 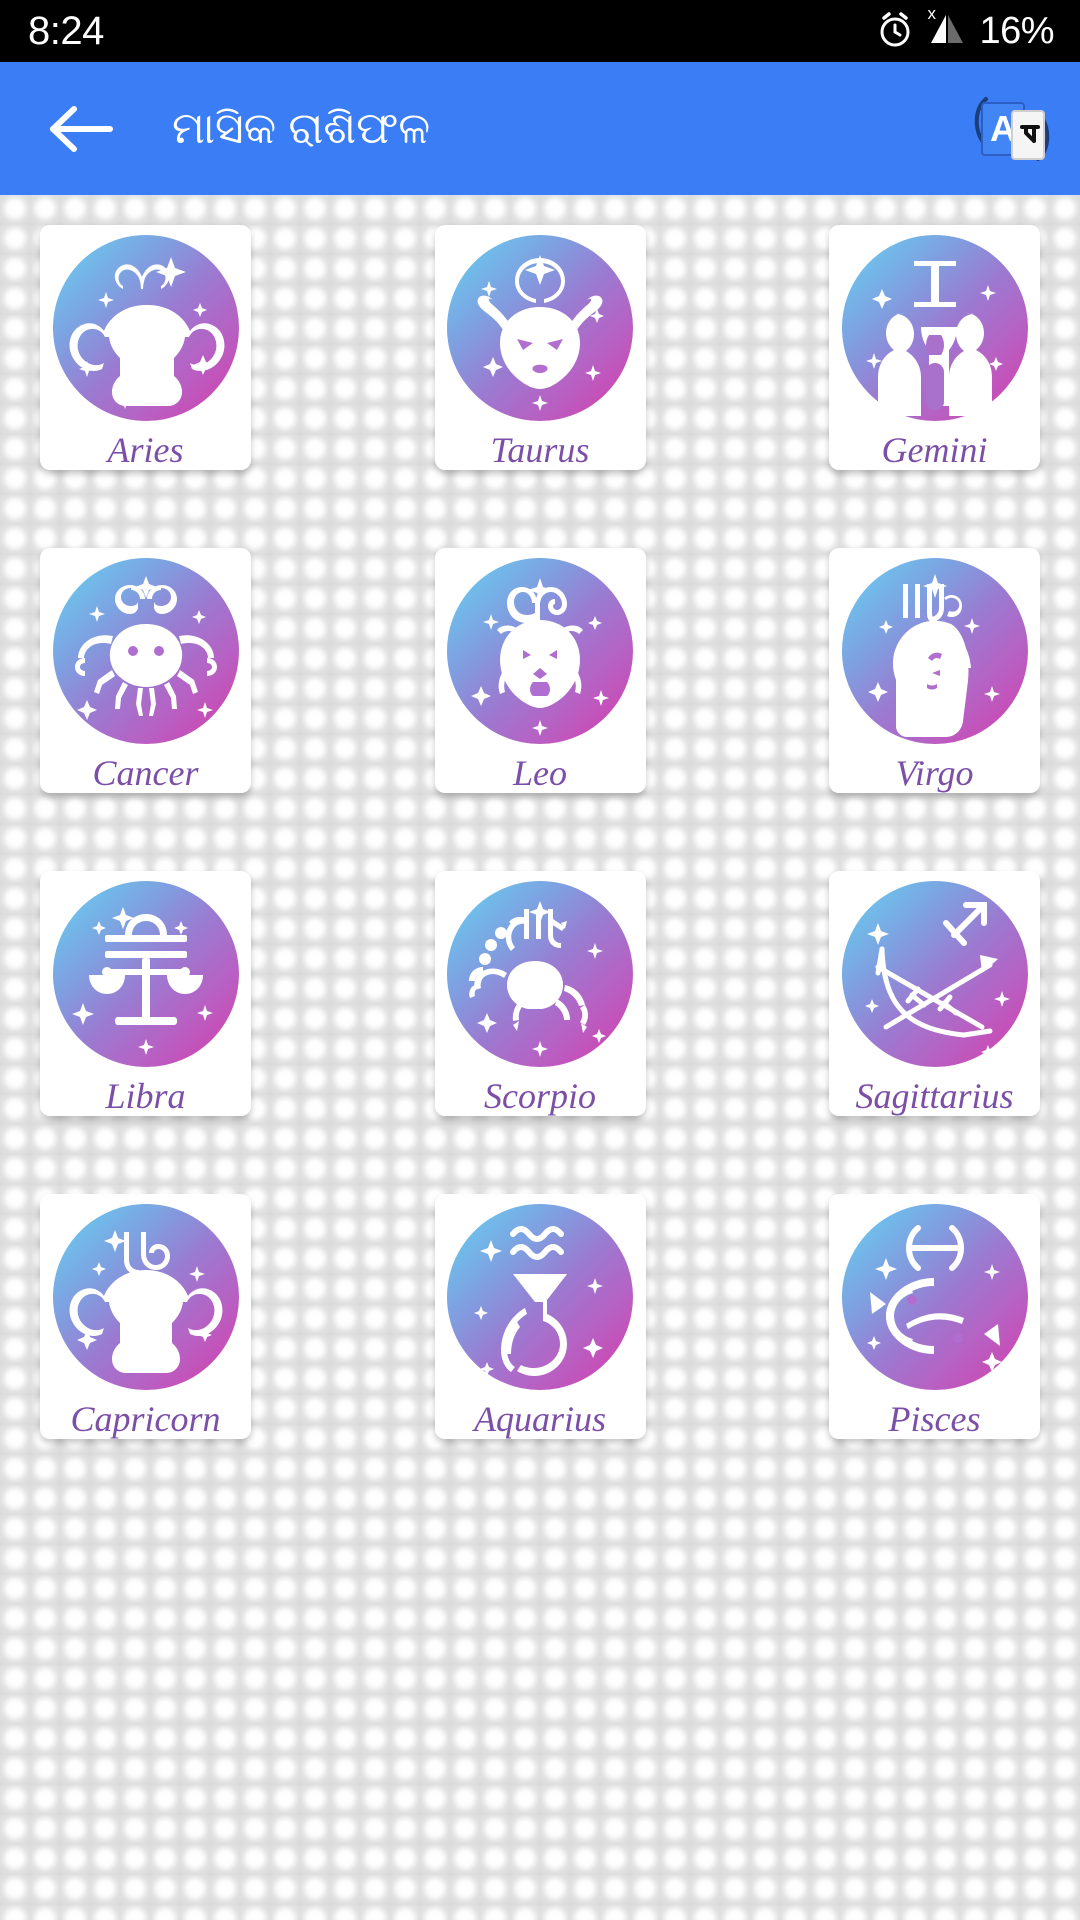 I want to click on zodiac-card-taurus: Taurus, so click(x=540, y=347).